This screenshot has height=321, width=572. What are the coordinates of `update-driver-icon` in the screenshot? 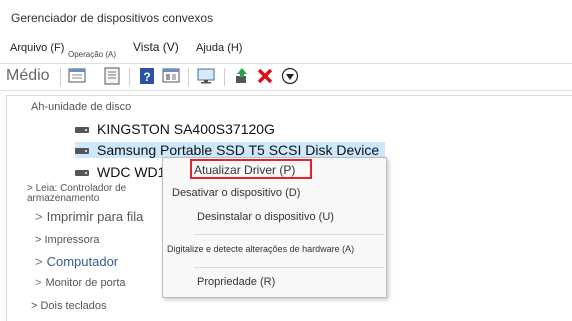 It's located at (112, 76).